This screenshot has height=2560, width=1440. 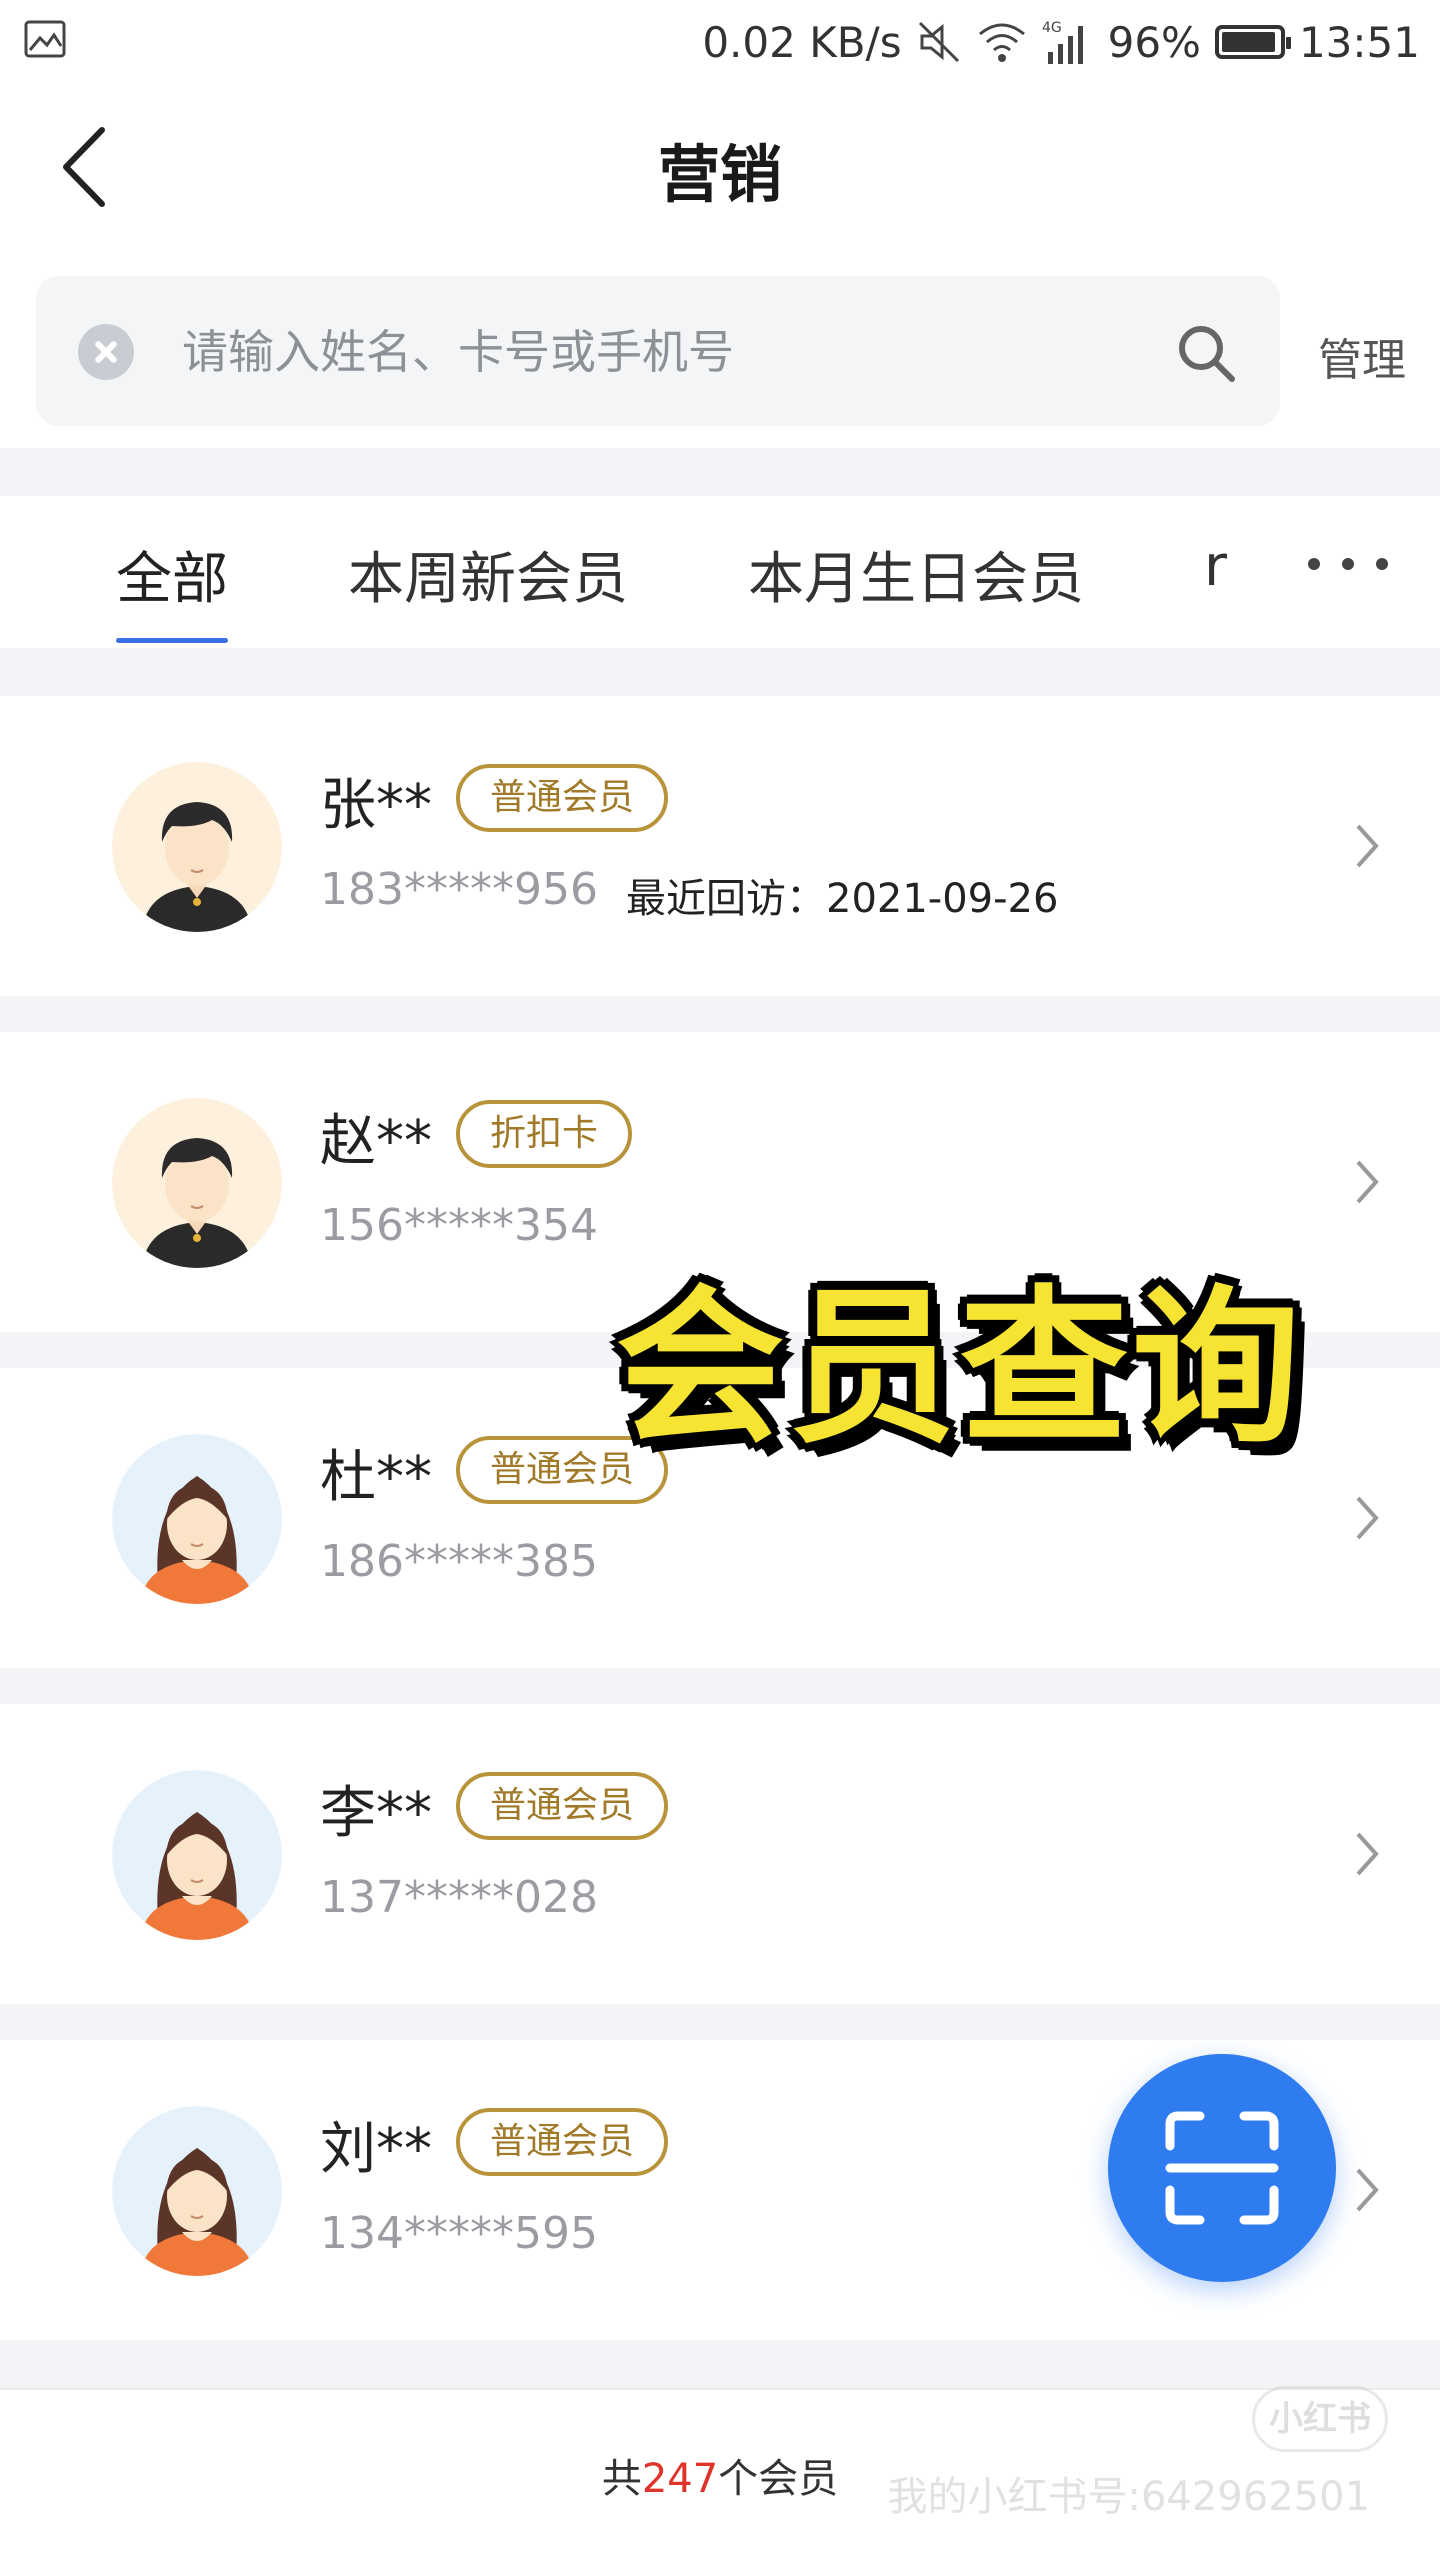 I want to click on gallery-icon, so click(x=45, y=39).